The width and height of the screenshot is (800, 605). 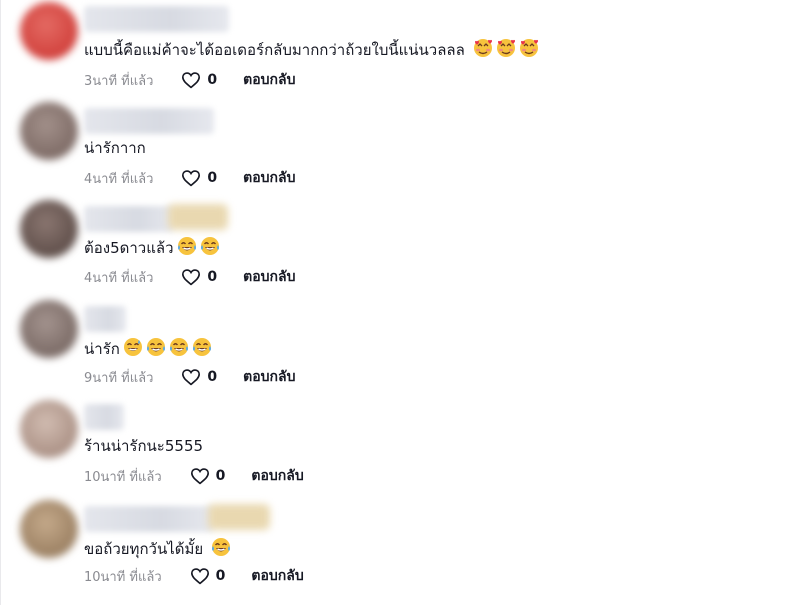 I want to click on comment-meta: 3นาที ที่แล้ว 0 ตอบกลับ, so click(x=189, y=80).